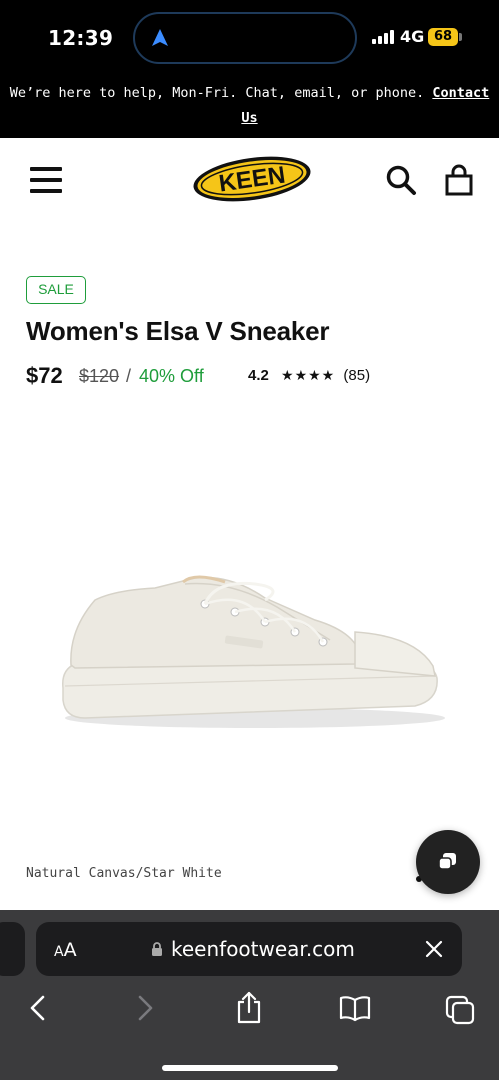  I want to click on rating-summary: 4.2 ★★★★ (85), so click(309, 375).